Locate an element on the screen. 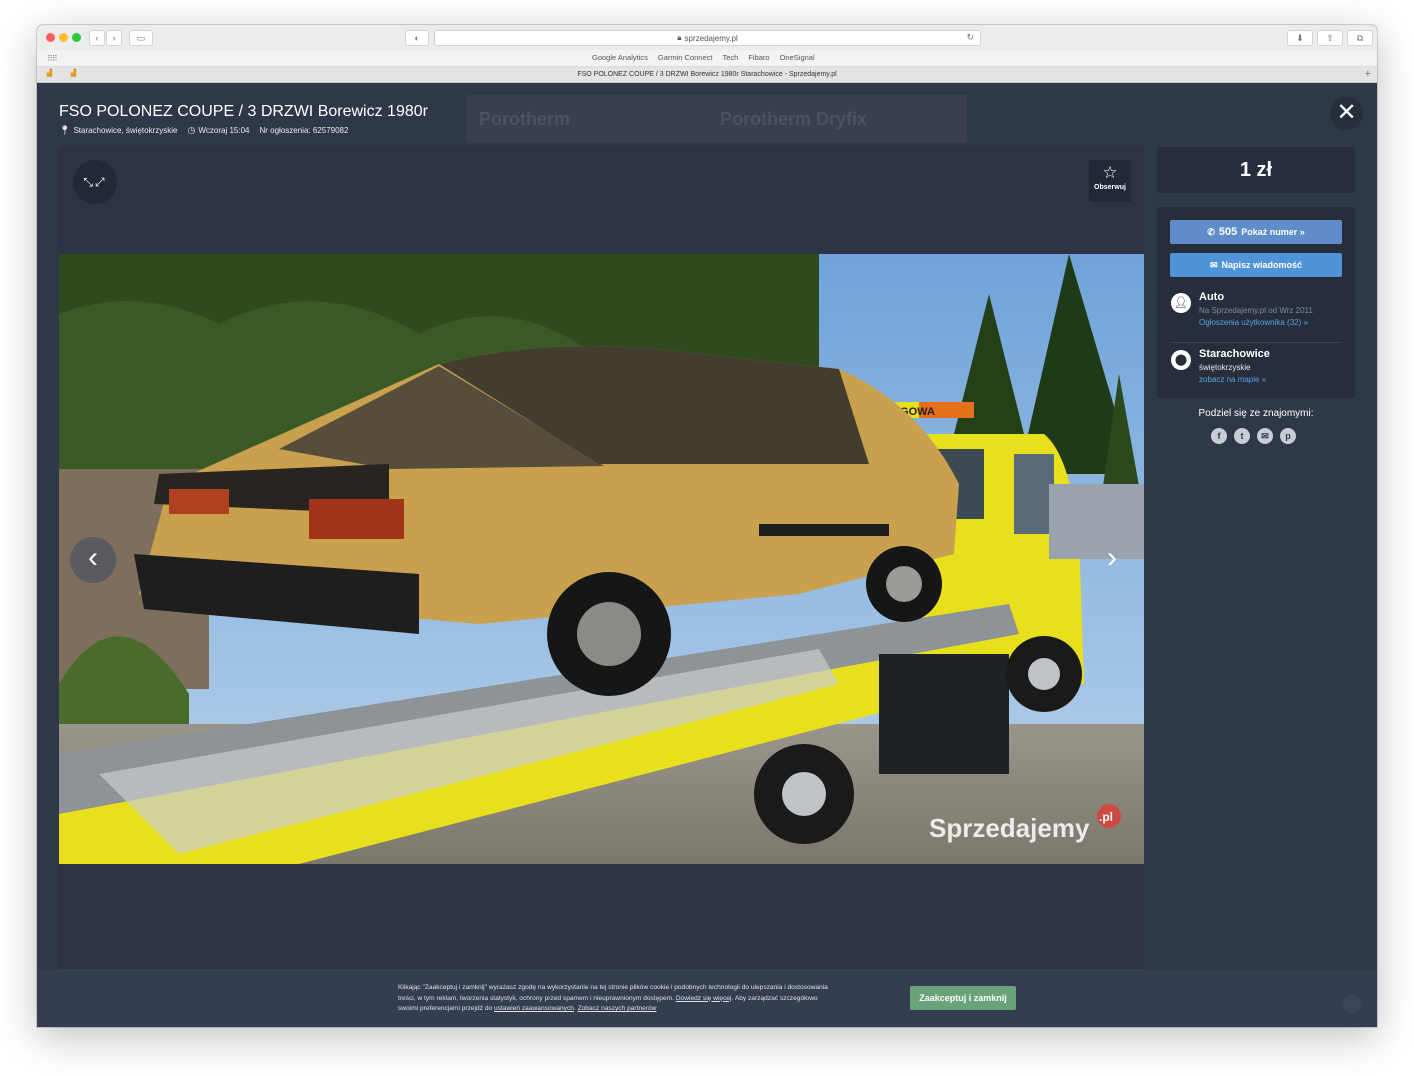 The height and width of the screenshot is (1076, 1414). clock-icon: ◷ is located at coordinates (191, 130).